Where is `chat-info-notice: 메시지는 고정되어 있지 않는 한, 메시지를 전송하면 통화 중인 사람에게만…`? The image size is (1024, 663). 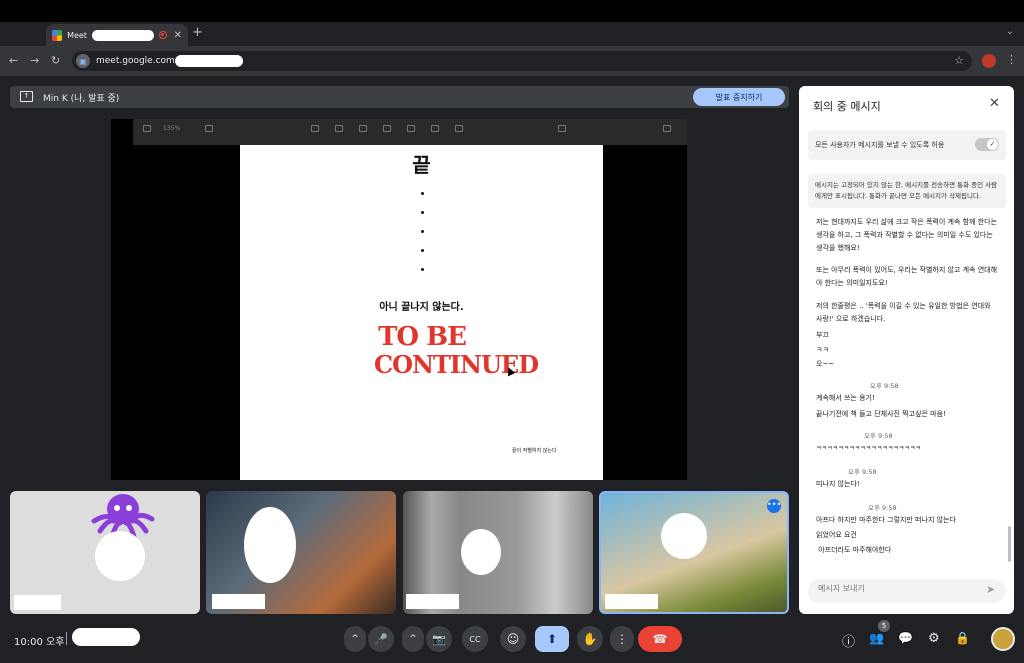
chat-info-notice: 메시지는 고정되어 있지 않는 한, 메시지를 전송하면 통화 중인 사람에게만… is located at coordinates (907, 191).